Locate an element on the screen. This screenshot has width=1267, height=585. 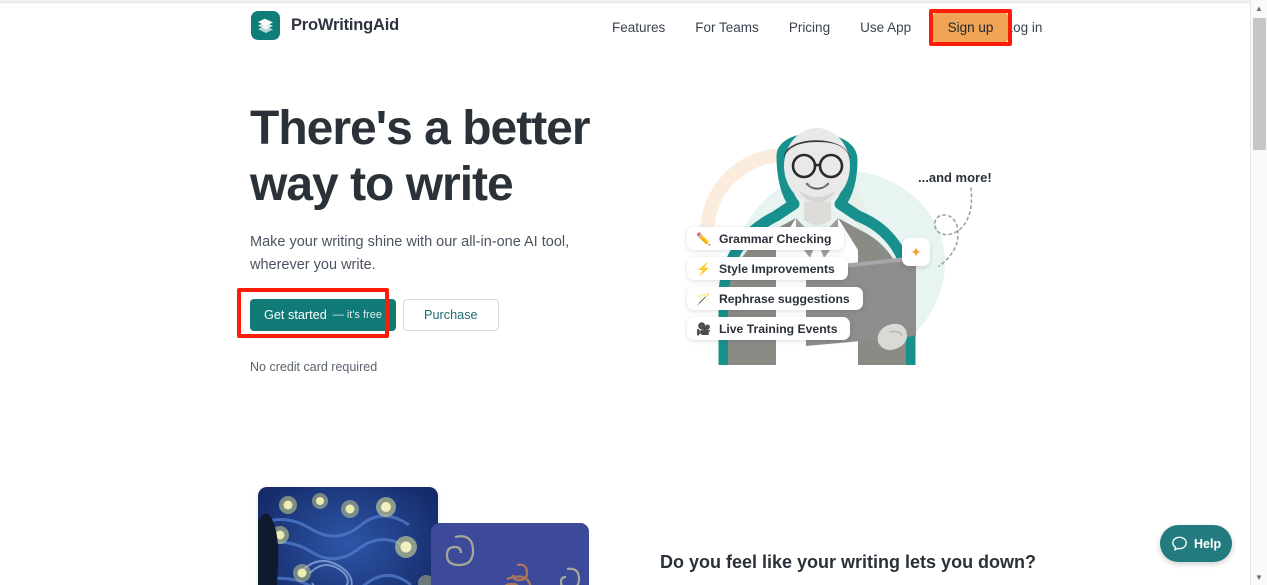
vertical-scrollbar: ▲ ▼ is located at coordinates (1258, 292).